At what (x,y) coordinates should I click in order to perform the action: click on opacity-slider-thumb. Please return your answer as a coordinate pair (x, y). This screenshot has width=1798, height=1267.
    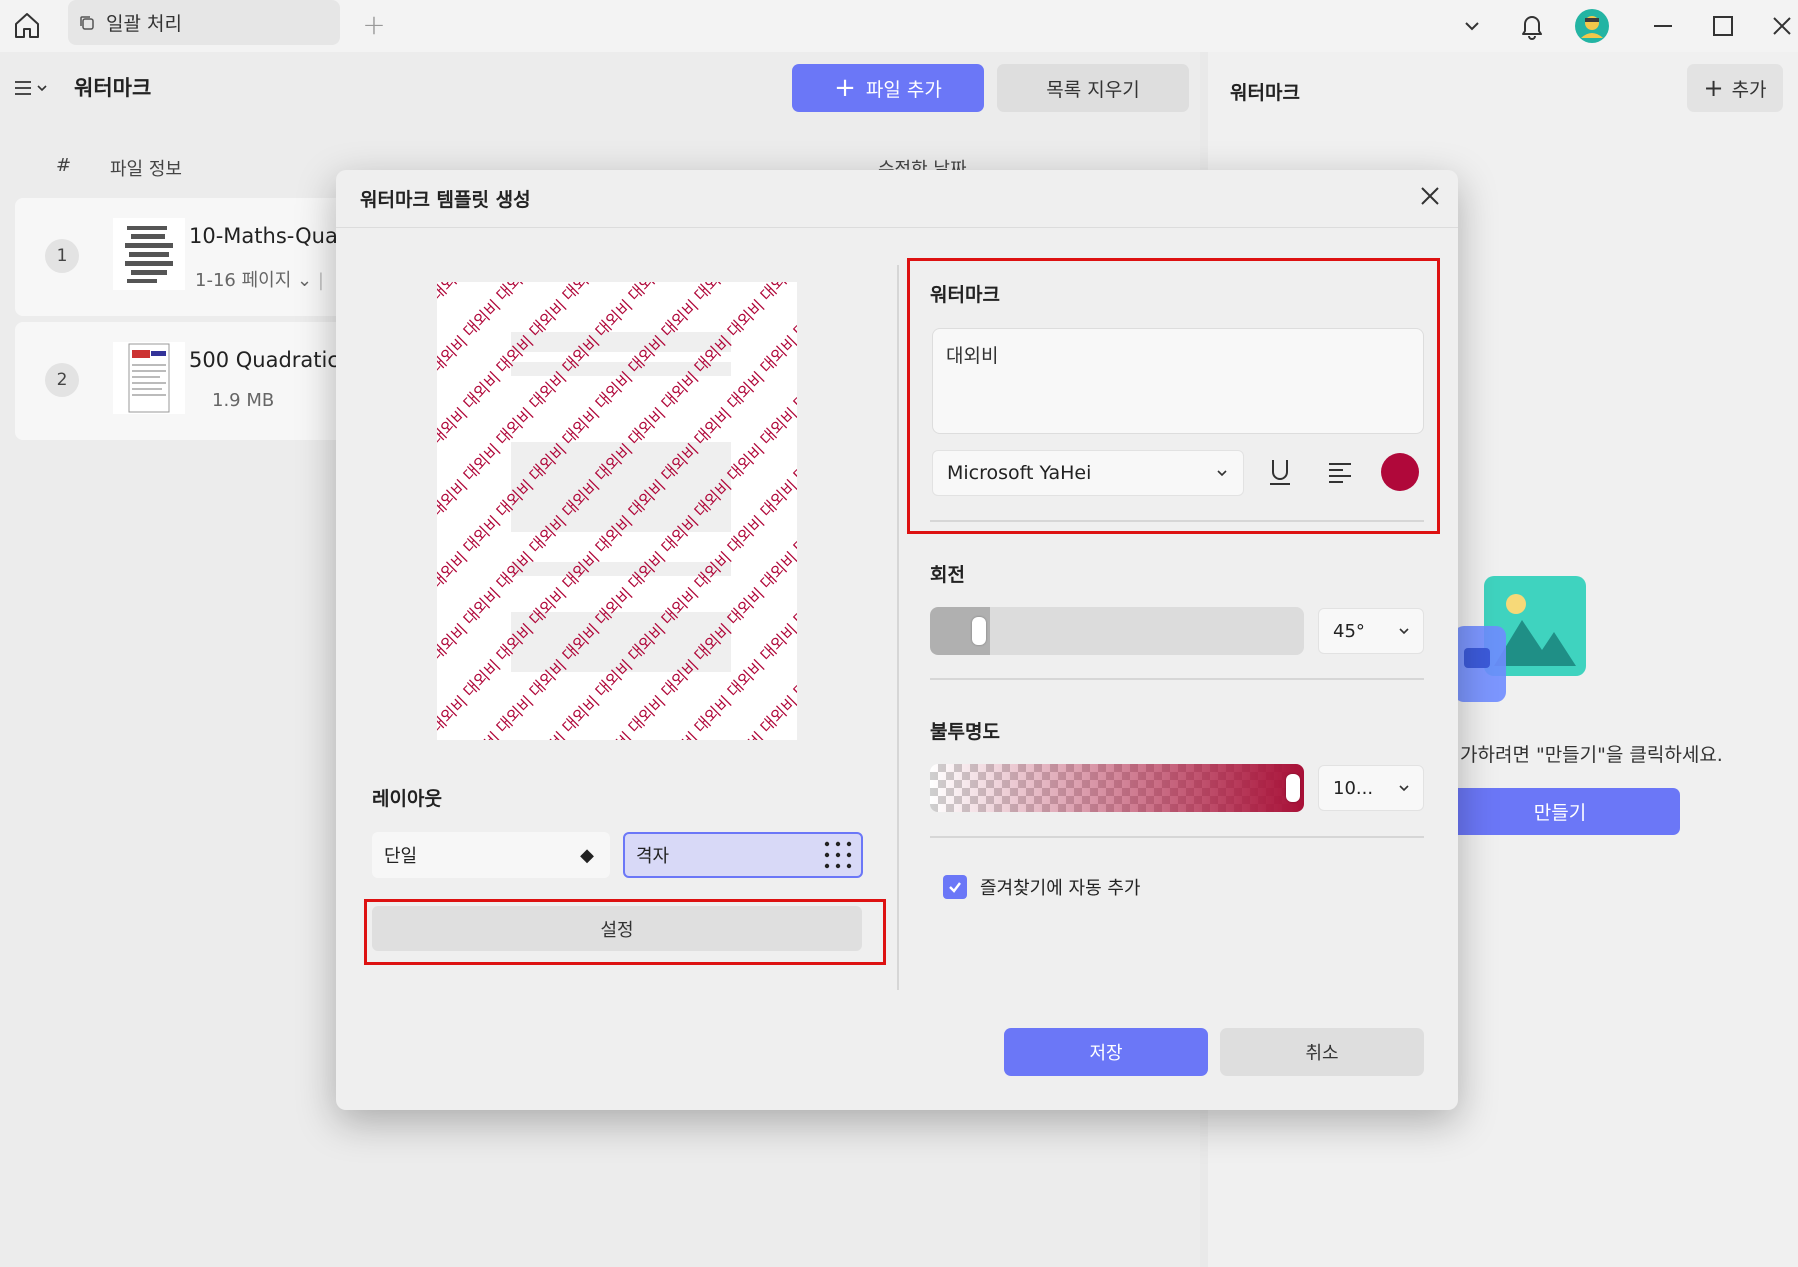
    Looking at the image, I should click on (1293, 788).